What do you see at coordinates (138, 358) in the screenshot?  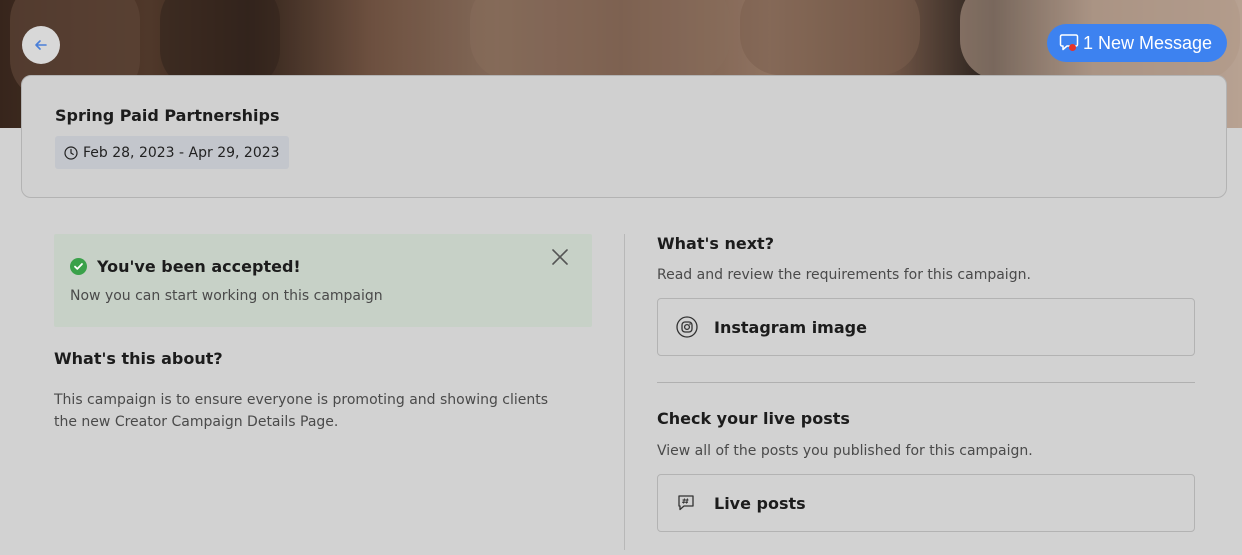 I see `about-heading: What's this about?` at bounding box center [138, 358].